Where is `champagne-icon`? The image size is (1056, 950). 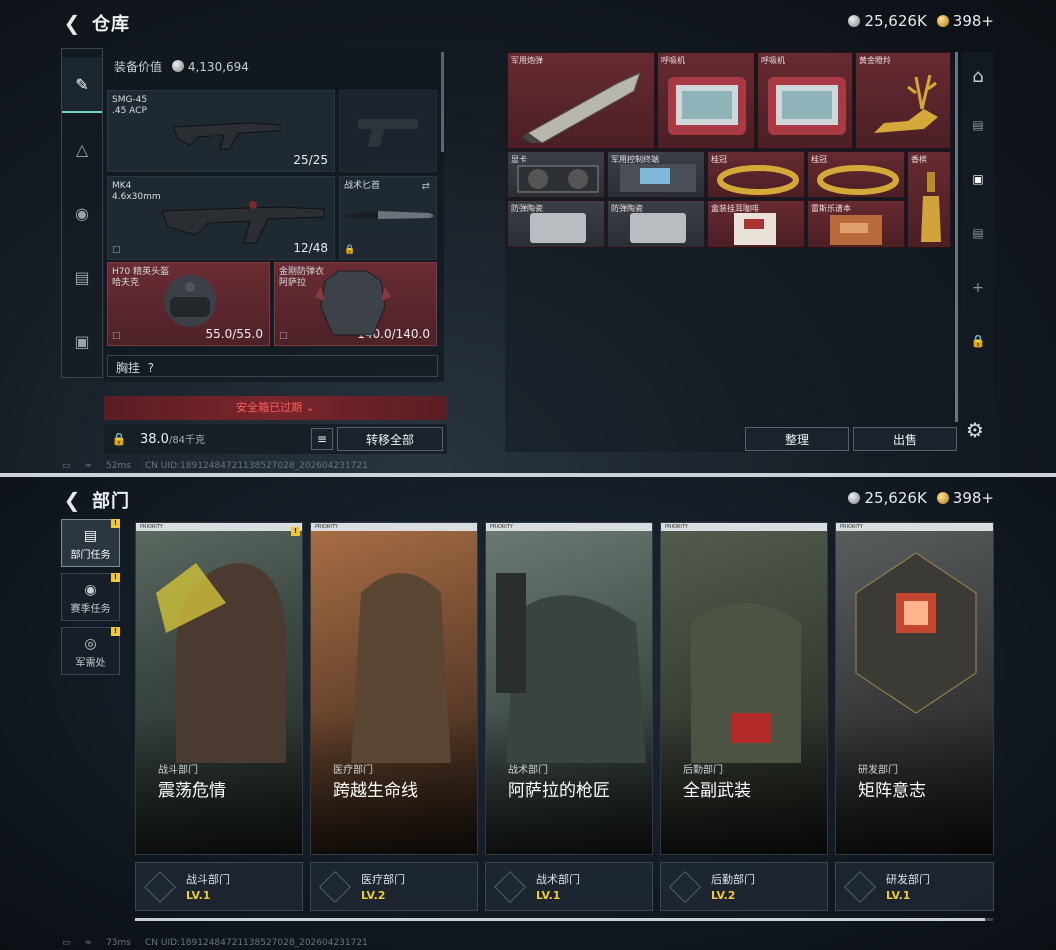
champagne-icon is located at coordinates (931, 207).